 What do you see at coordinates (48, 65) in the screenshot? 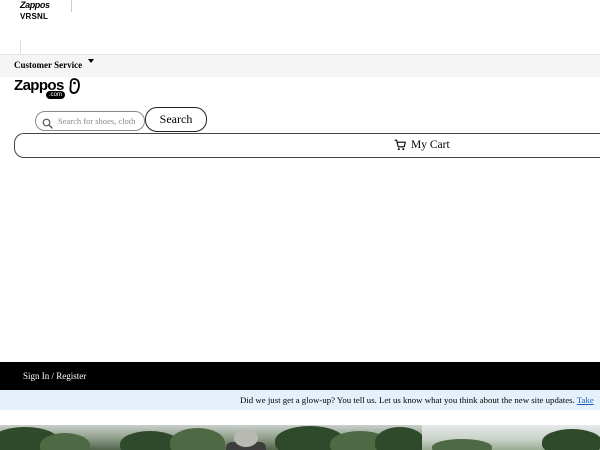
I see `customer-service-label: Customer Service` at bounding box center [48, 65].